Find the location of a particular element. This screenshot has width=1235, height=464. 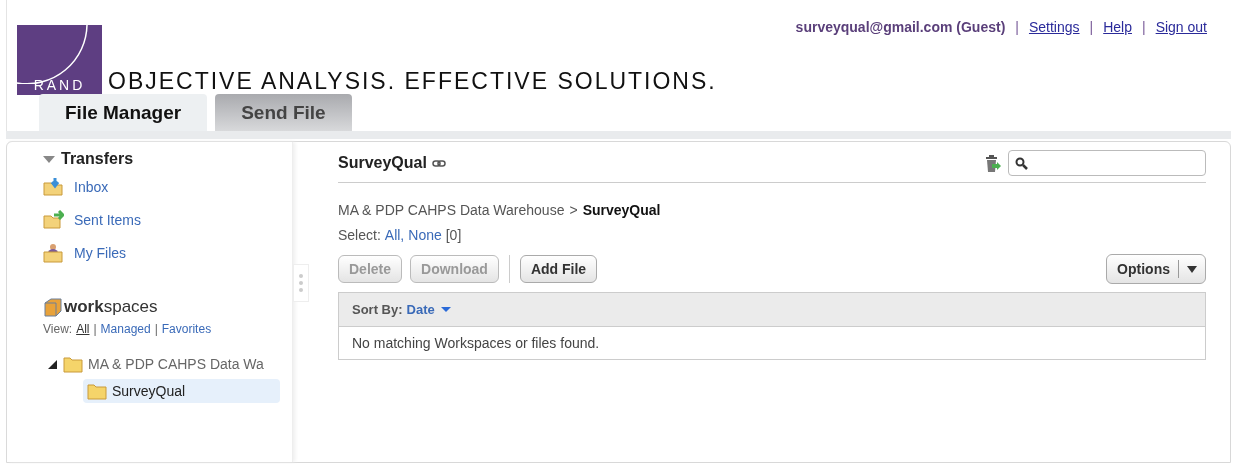

tab: Send File is located at coordinates (283, 112).